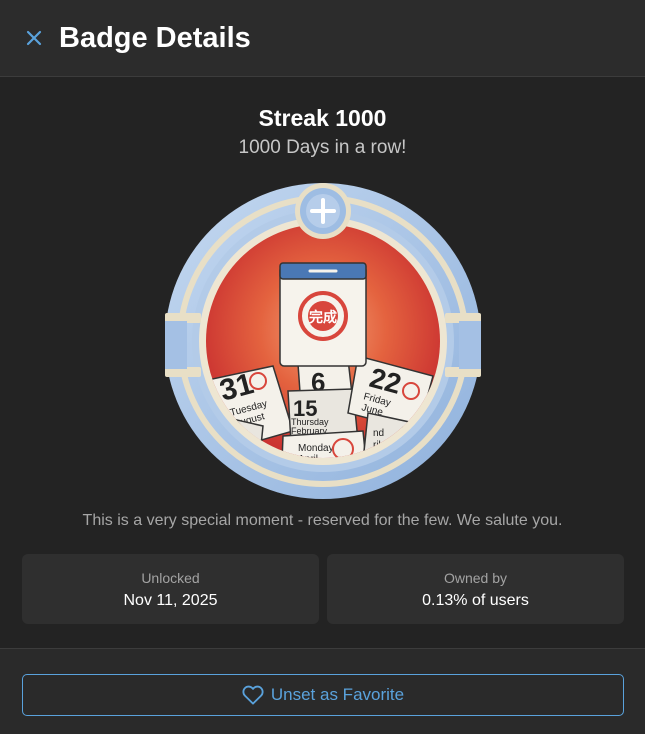  What do you see at coordinates (316, 448) in the screenshot?
I see `svg-text: Monday` at bounding box center [316, 448].